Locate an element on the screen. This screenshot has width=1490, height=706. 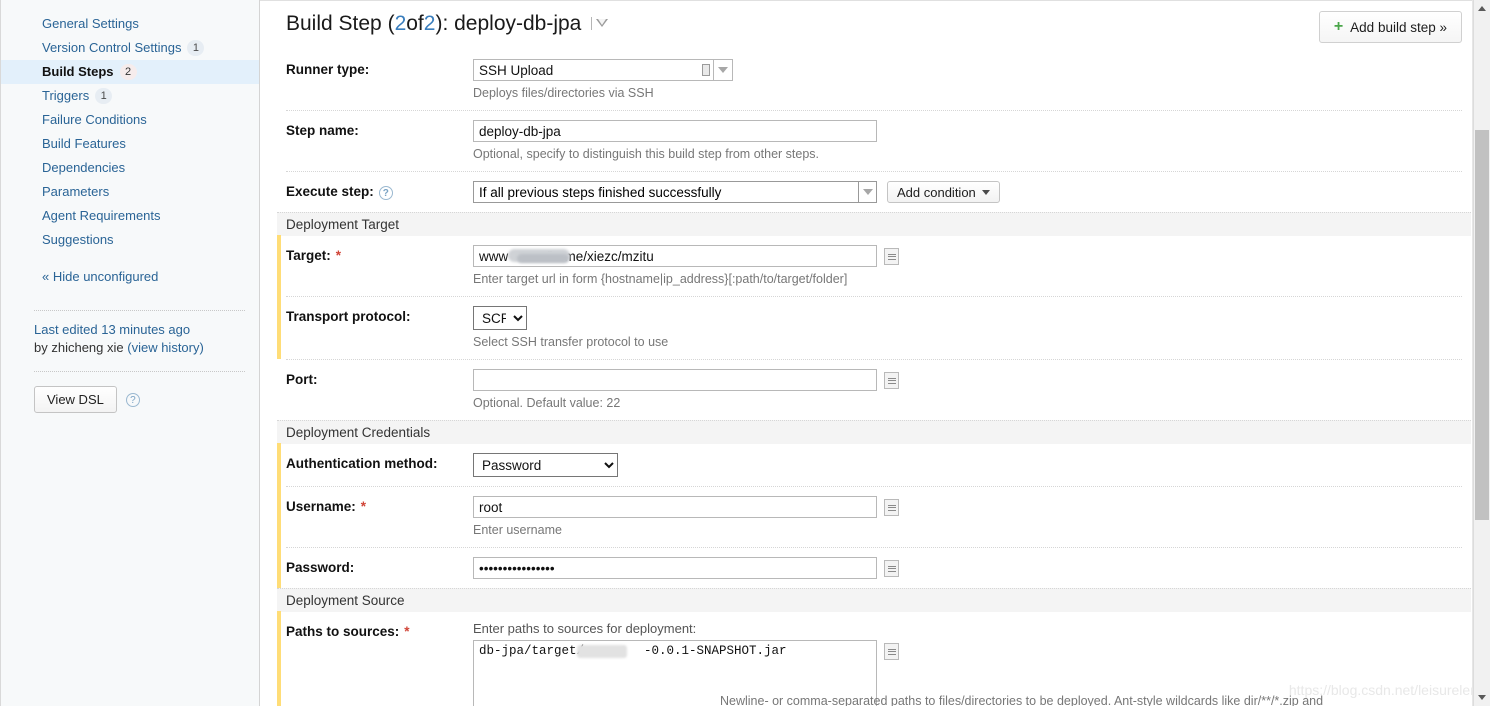
sidebar-item-version-control-settings: Version Control Settings 1 is located at coordinates (129, 48).